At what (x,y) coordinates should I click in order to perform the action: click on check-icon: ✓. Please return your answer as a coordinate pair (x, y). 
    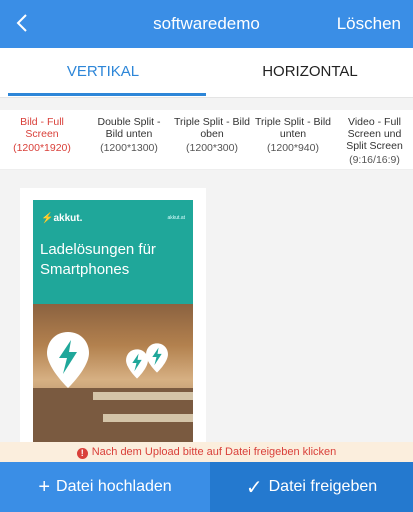
    Looking at the image, I should click on (254, 487).